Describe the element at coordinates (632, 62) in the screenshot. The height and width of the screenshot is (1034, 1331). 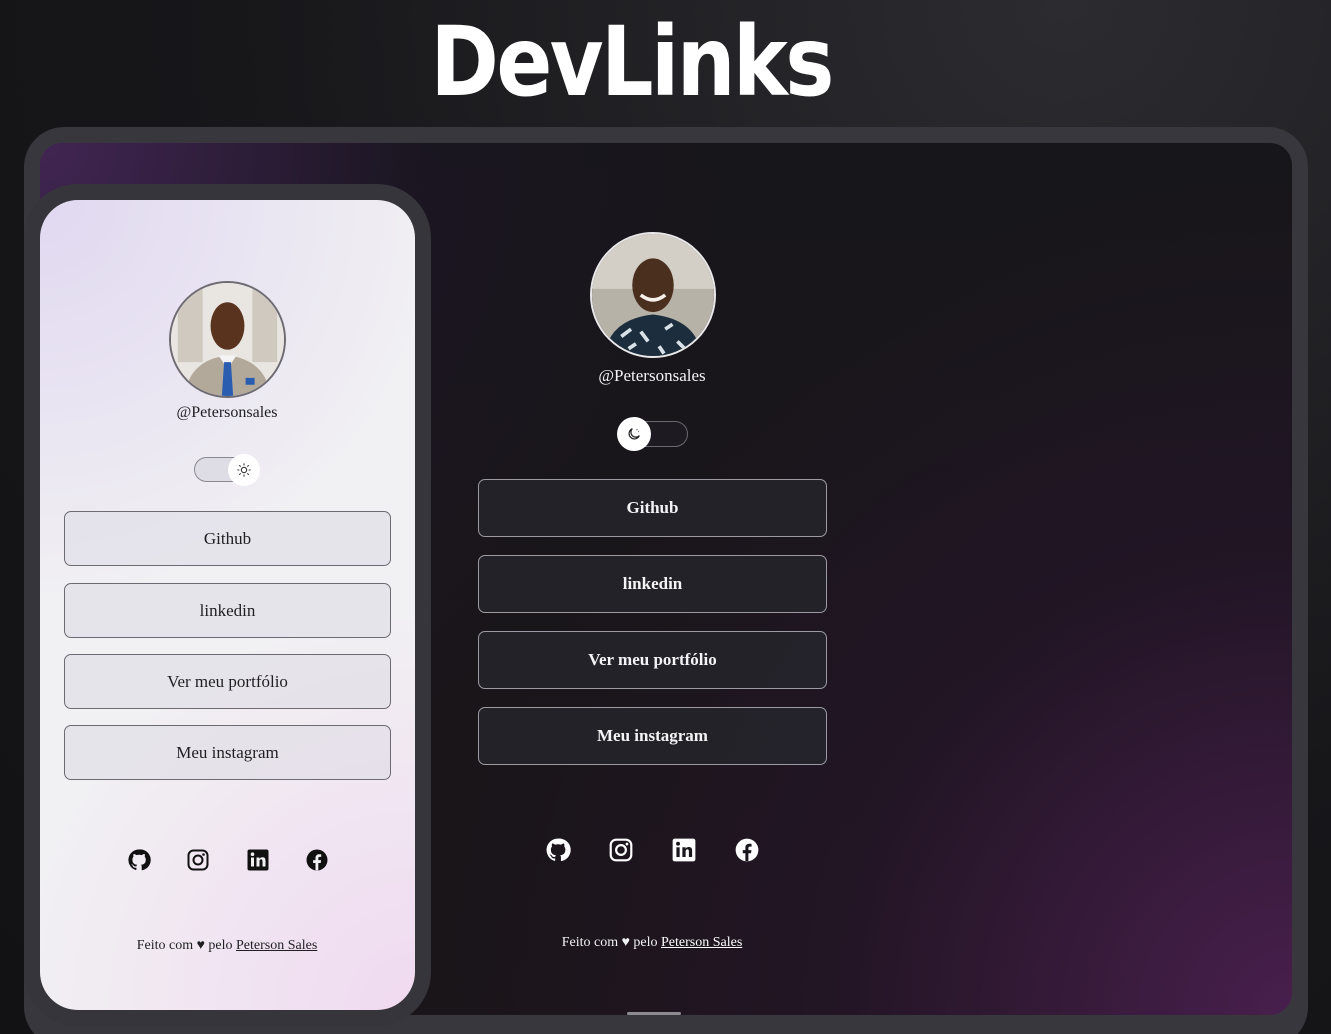
I see `page-title: DevLinks` at that location.